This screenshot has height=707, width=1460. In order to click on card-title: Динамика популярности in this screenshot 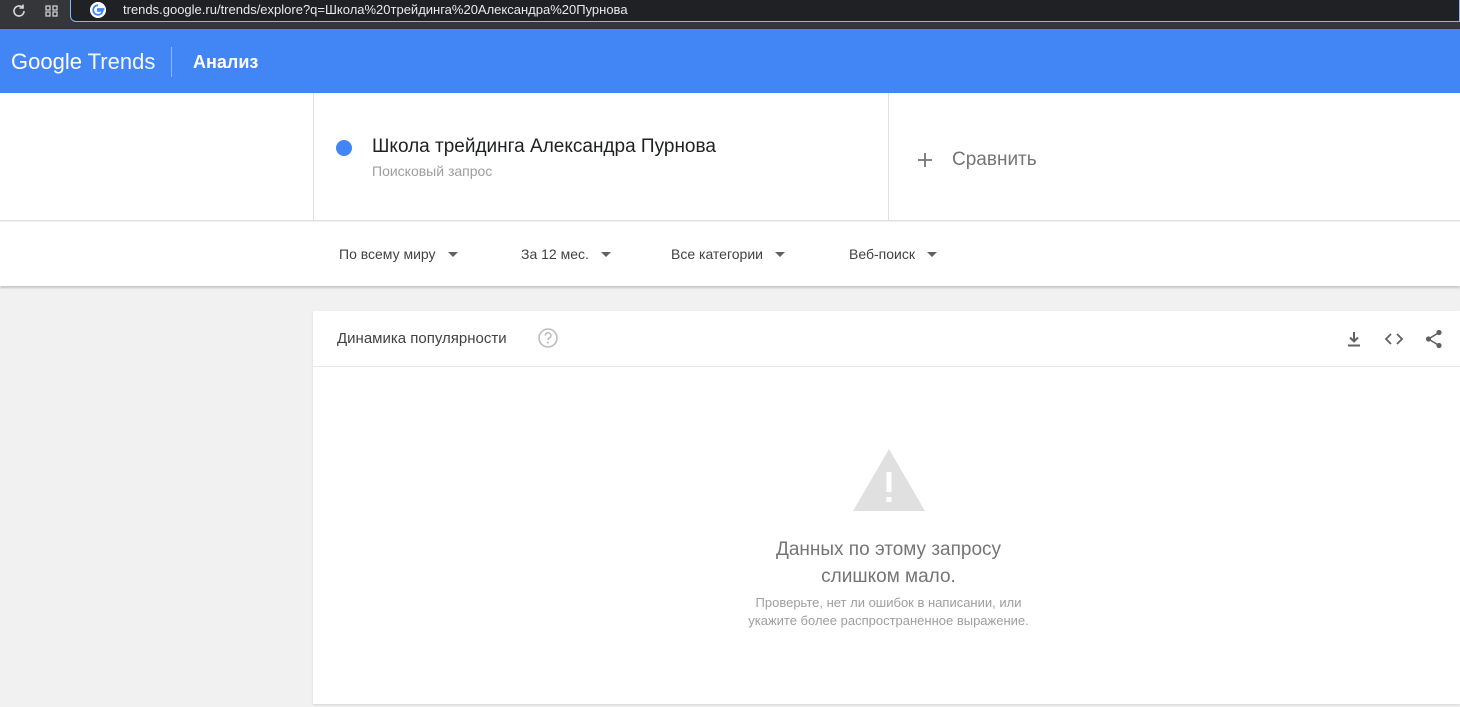, I will do `click(422, 338)`.